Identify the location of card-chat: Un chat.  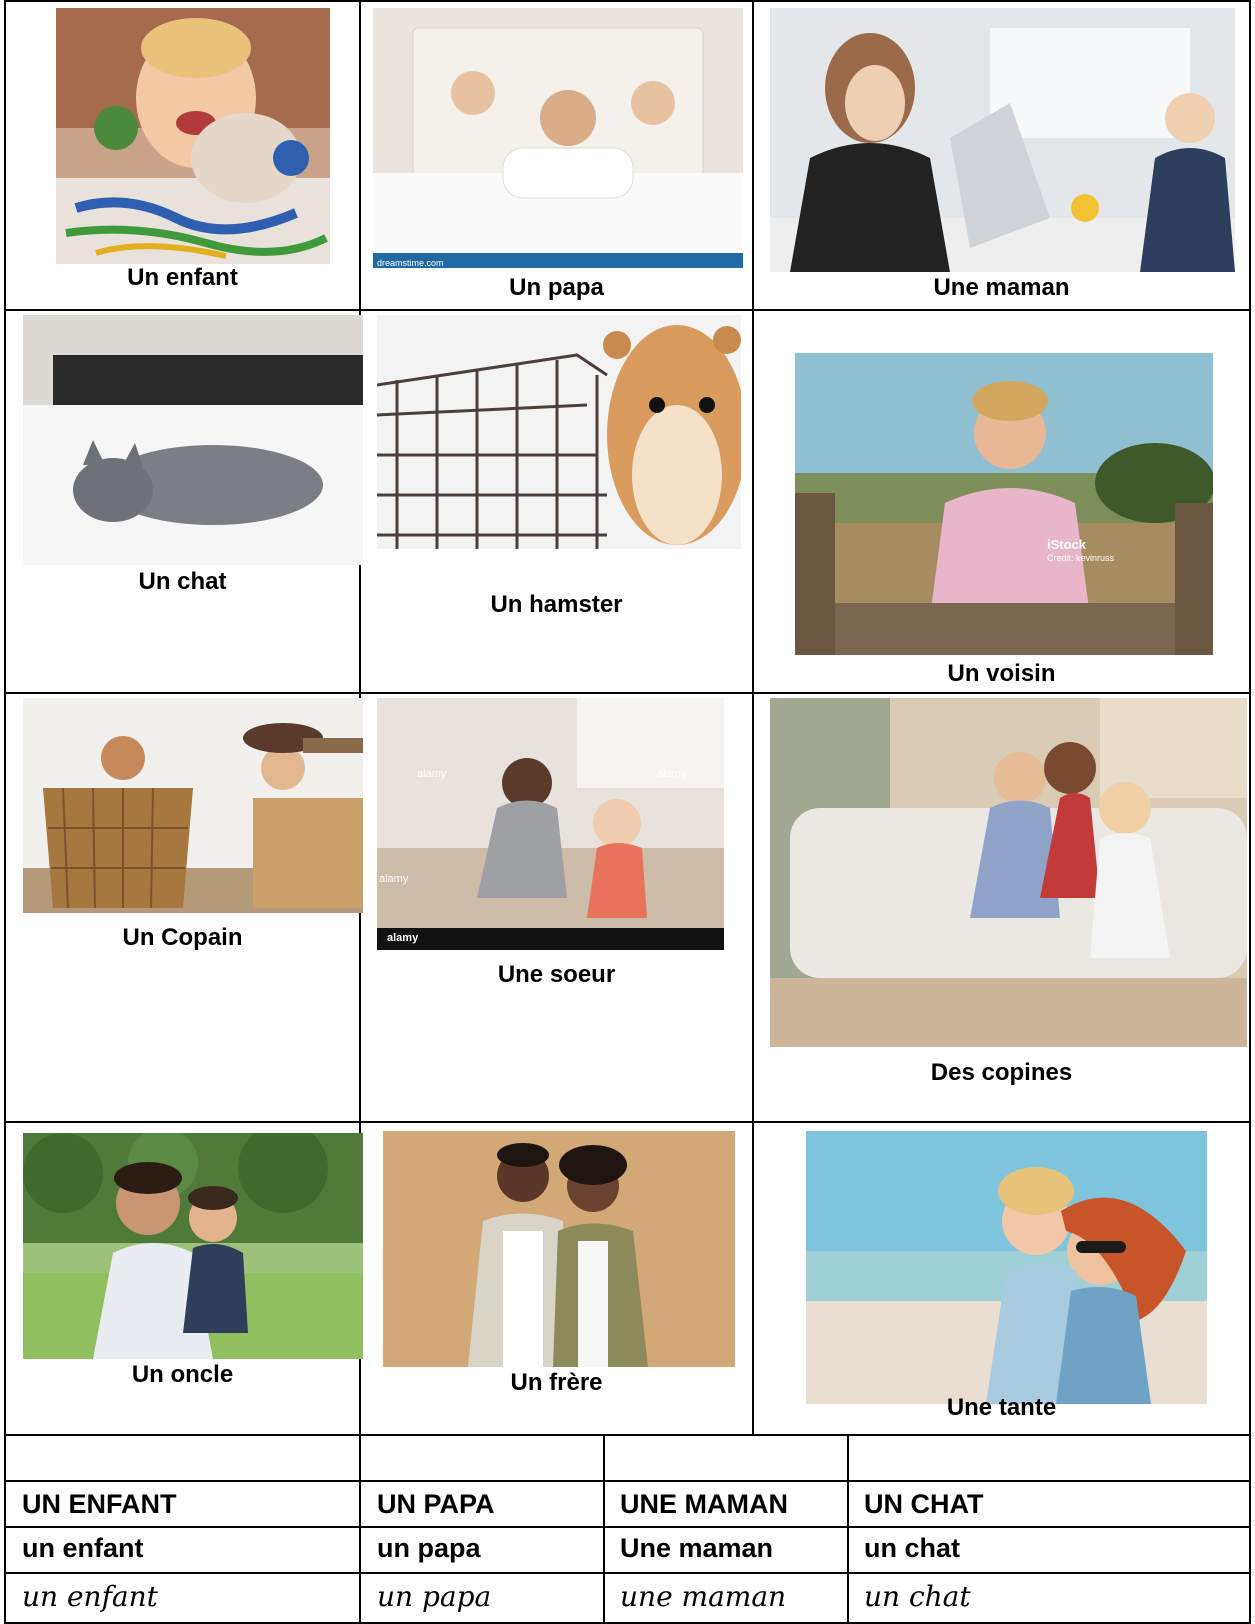
(184, 501).